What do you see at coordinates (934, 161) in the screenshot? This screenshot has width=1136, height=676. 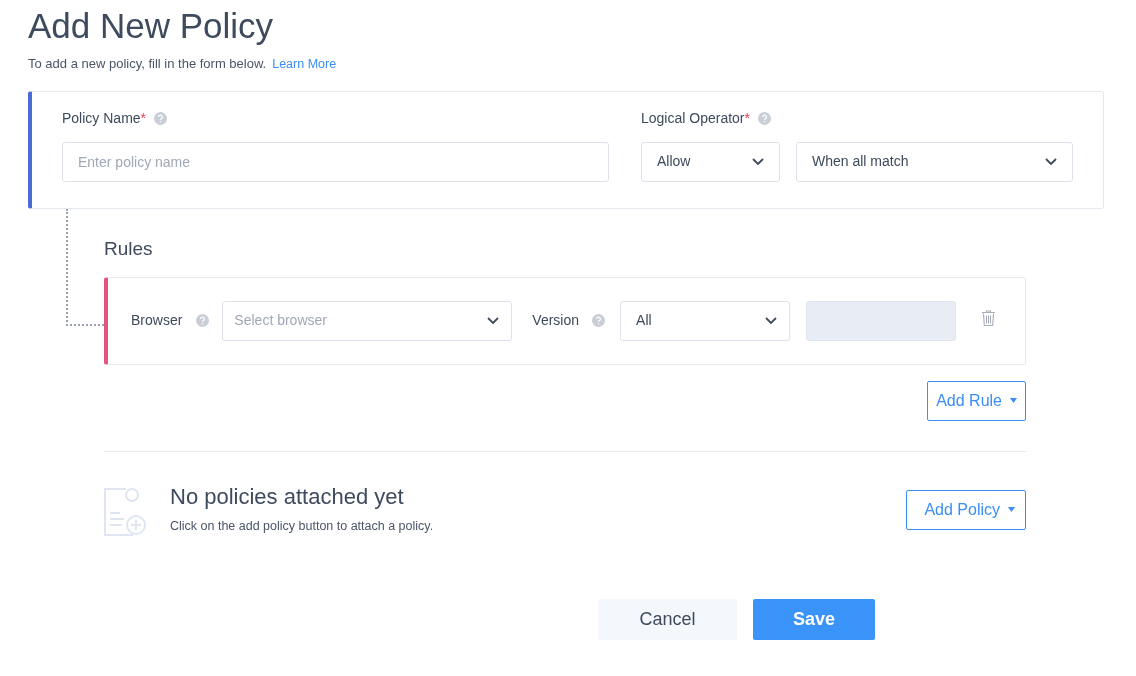 I see `select-field: When all match` at bounding box center [934, 161].